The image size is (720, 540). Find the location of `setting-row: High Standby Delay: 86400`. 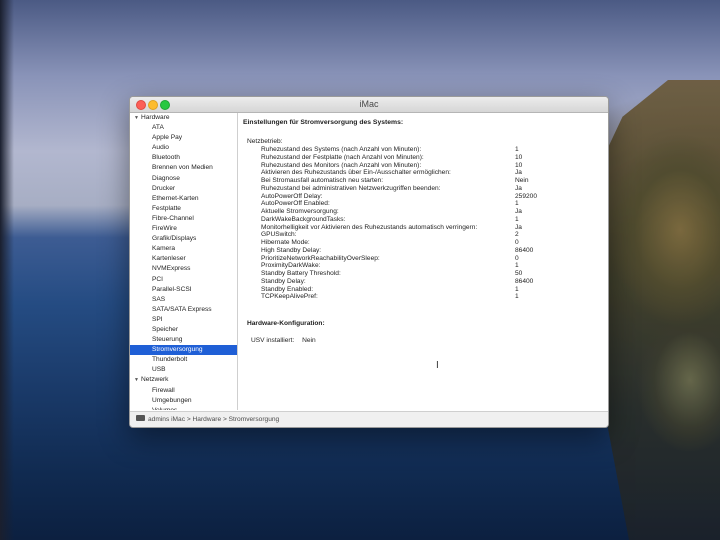

setting-row: High Standby Delay: 86400 is located at coordinates (427, 251).